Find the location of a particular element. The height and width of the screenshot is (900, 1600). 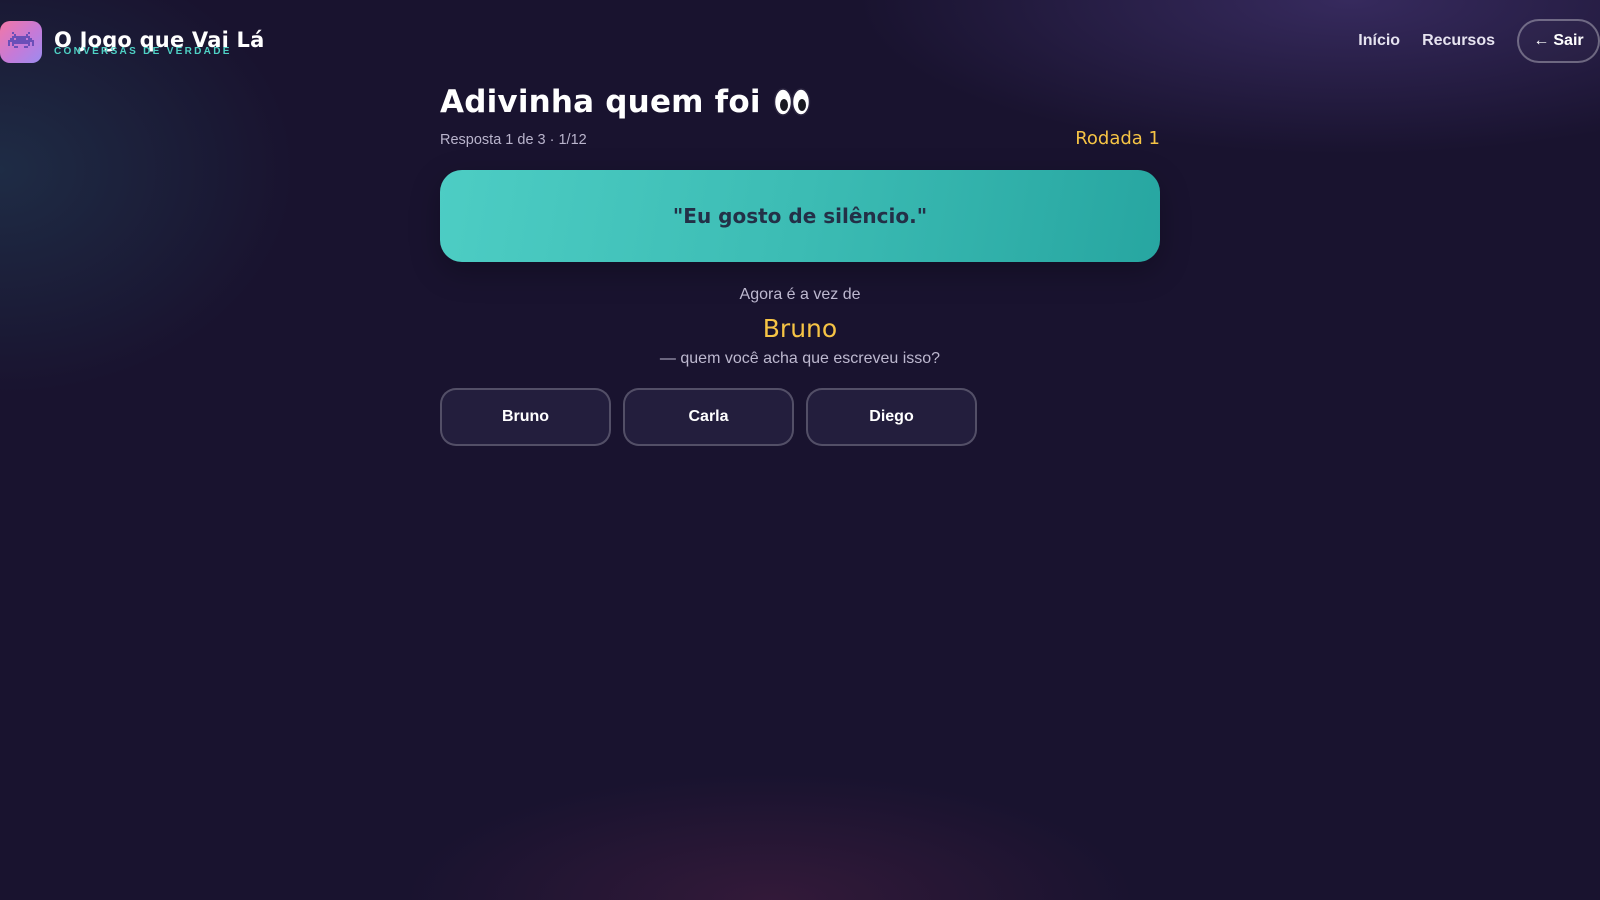

quote-text: "Eu gosto de silêncio." is located at coordinates (800, 216).